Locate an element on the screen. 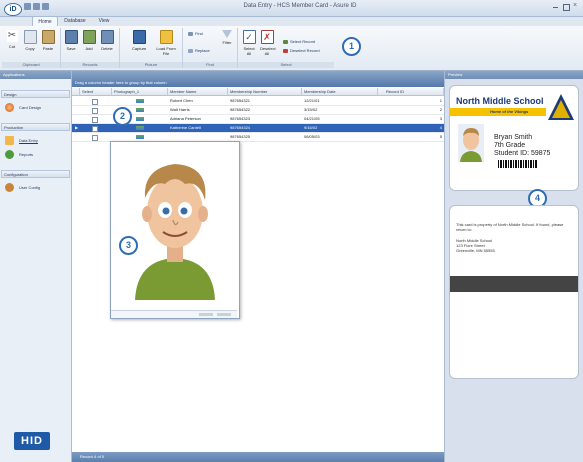 The height and width of the screenshot is (462, 583). avatar-illustration is located at coordinates (175, 232).